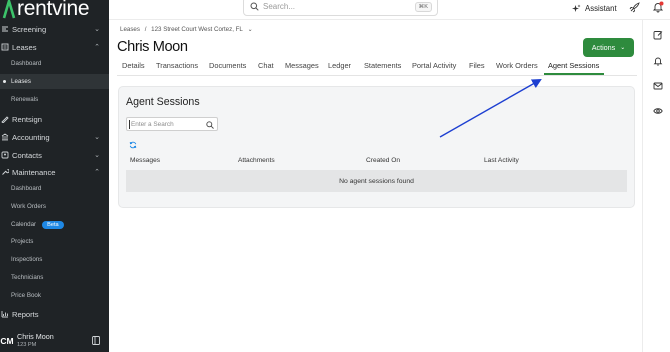 The image size is (670, 352). Describe the element at coordinates (168, 124) in the screenshot. I see `search-input` at that location.